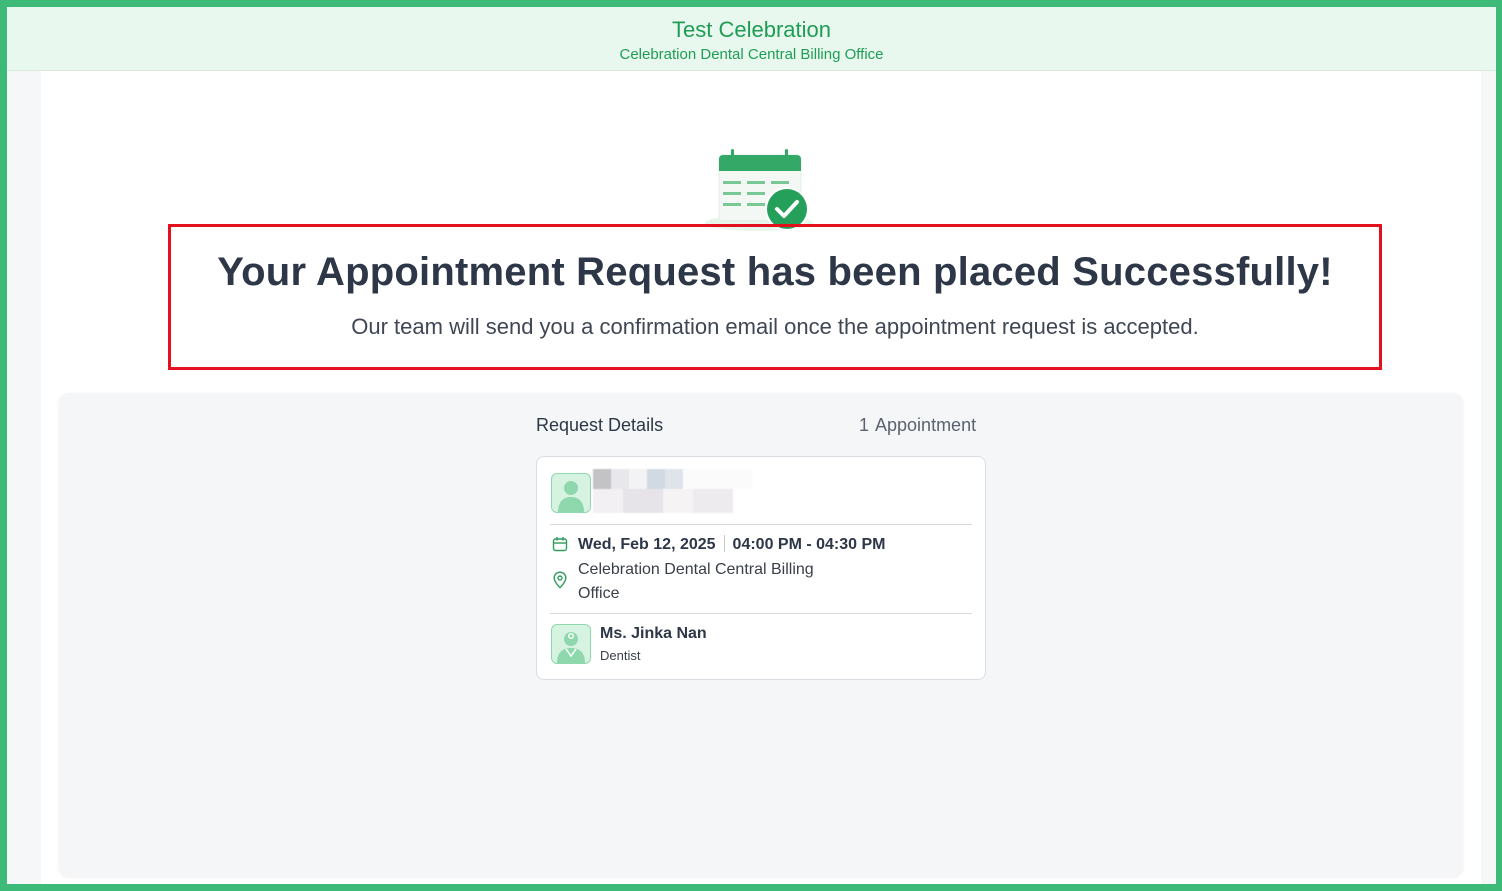 Image resolution: width=1502 pixels, height=891 pixels. Describe the element at coordinates (600, 425) in the screenshot. I see `request-details-title: Request Details` at that location.